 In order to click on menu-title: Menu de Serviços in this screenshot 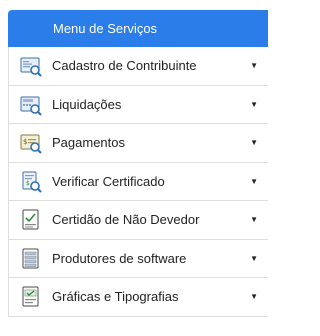, I will do `click(105, 28)`.